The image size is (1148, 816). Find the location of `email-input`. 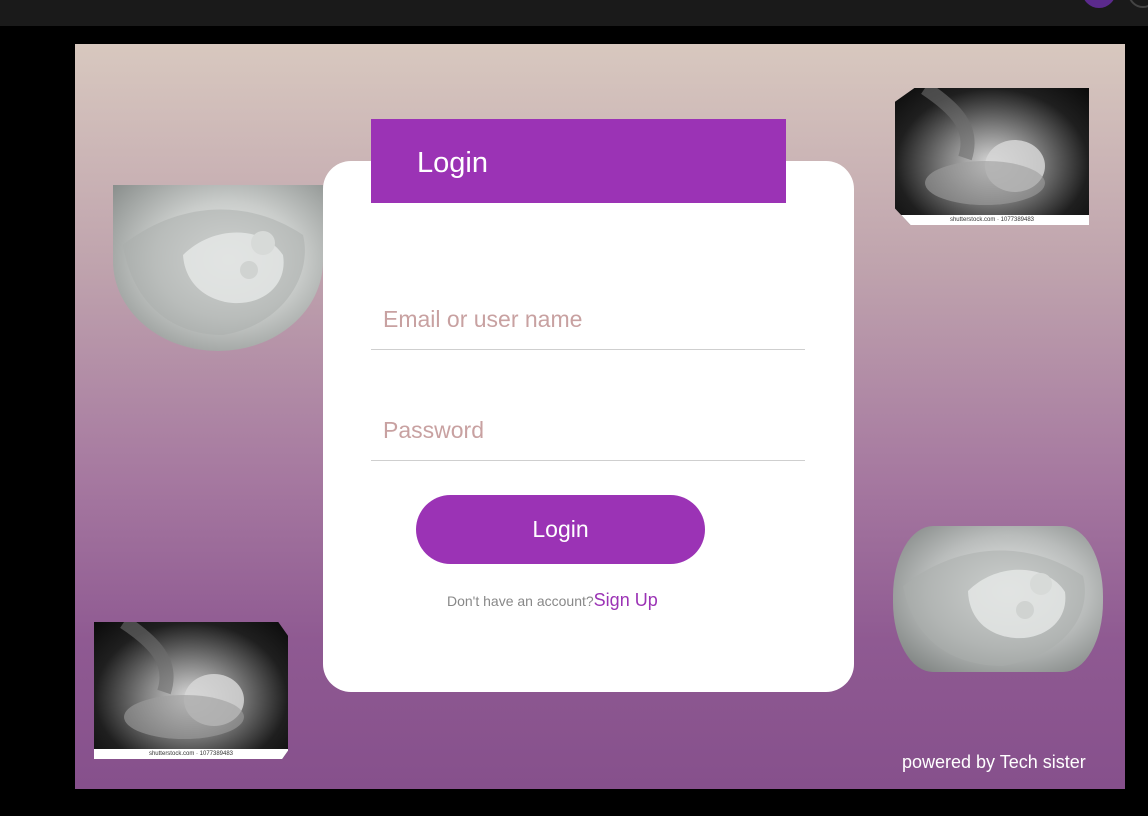

email-input is located at coordinates (588, 319).